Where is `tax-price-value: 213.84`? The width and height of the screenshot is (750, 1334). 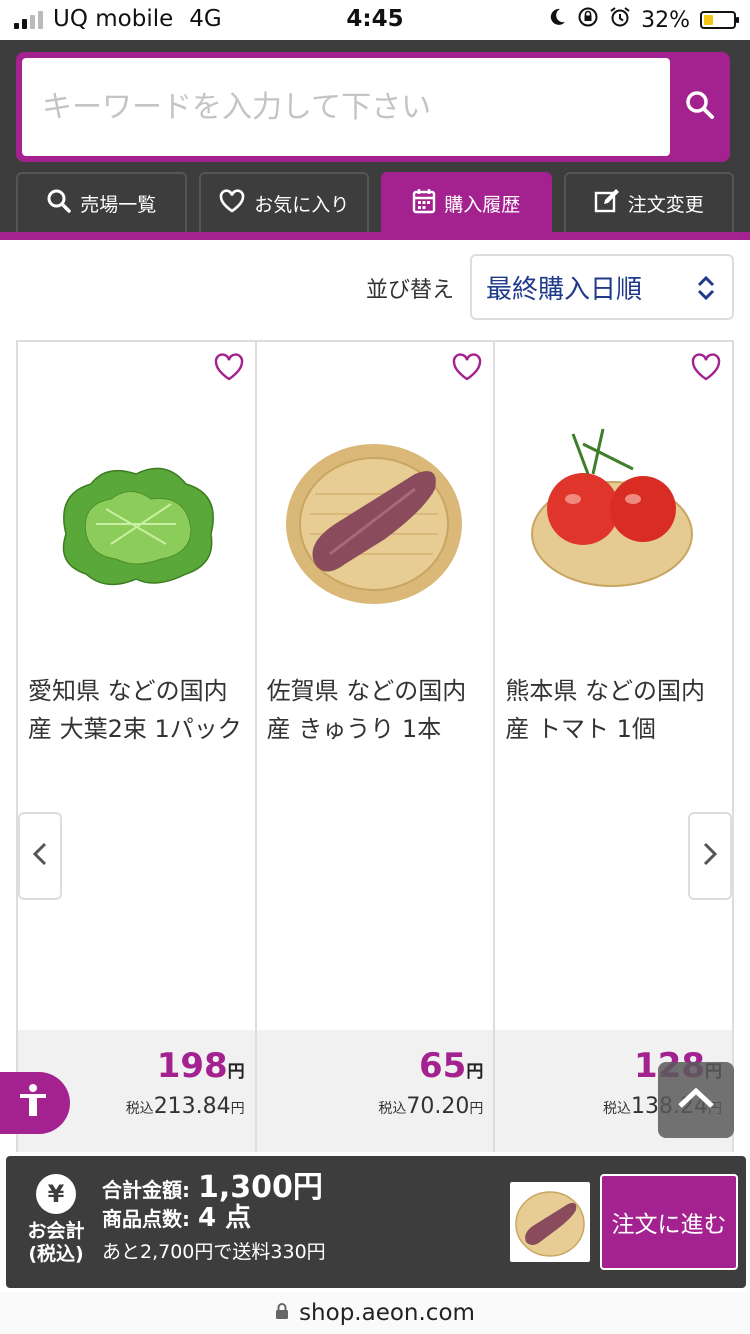
tax-price-value: 213.84 is located at coordinates (192, 1106).